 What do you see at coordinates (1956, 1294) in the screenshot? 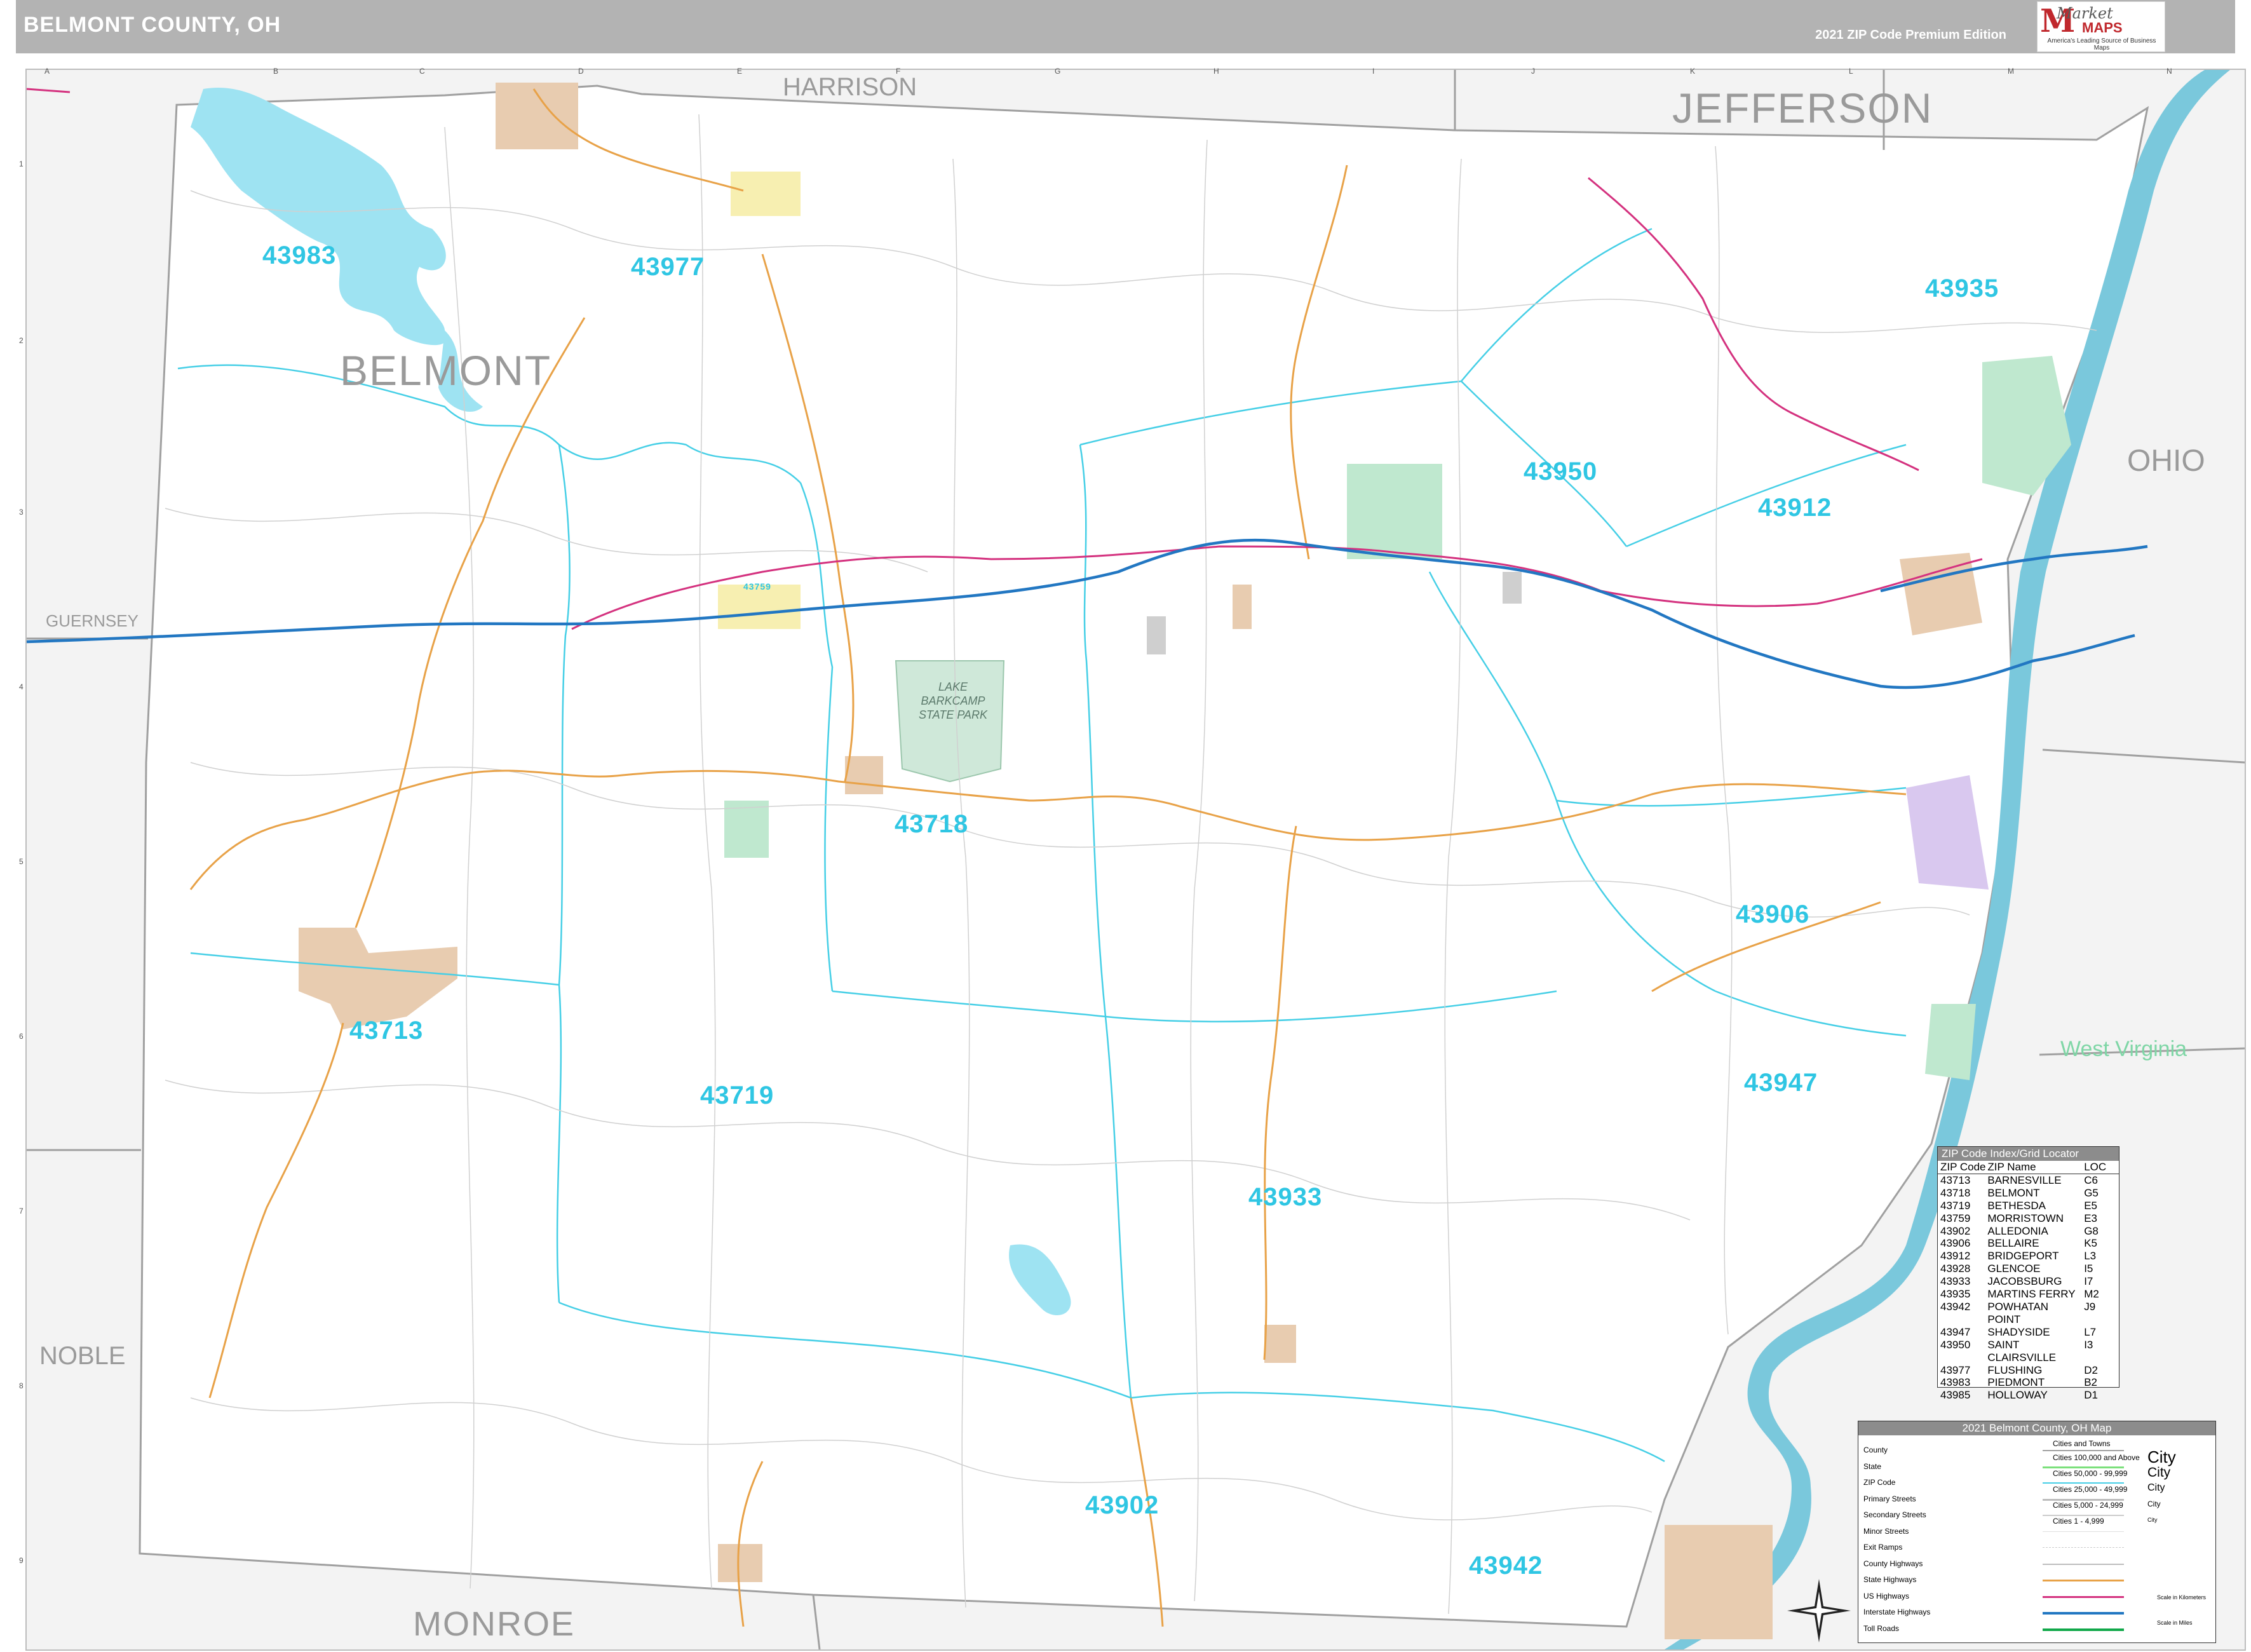
I see `zip-code-cell: 43935` at bounding box center [1956, 1294].